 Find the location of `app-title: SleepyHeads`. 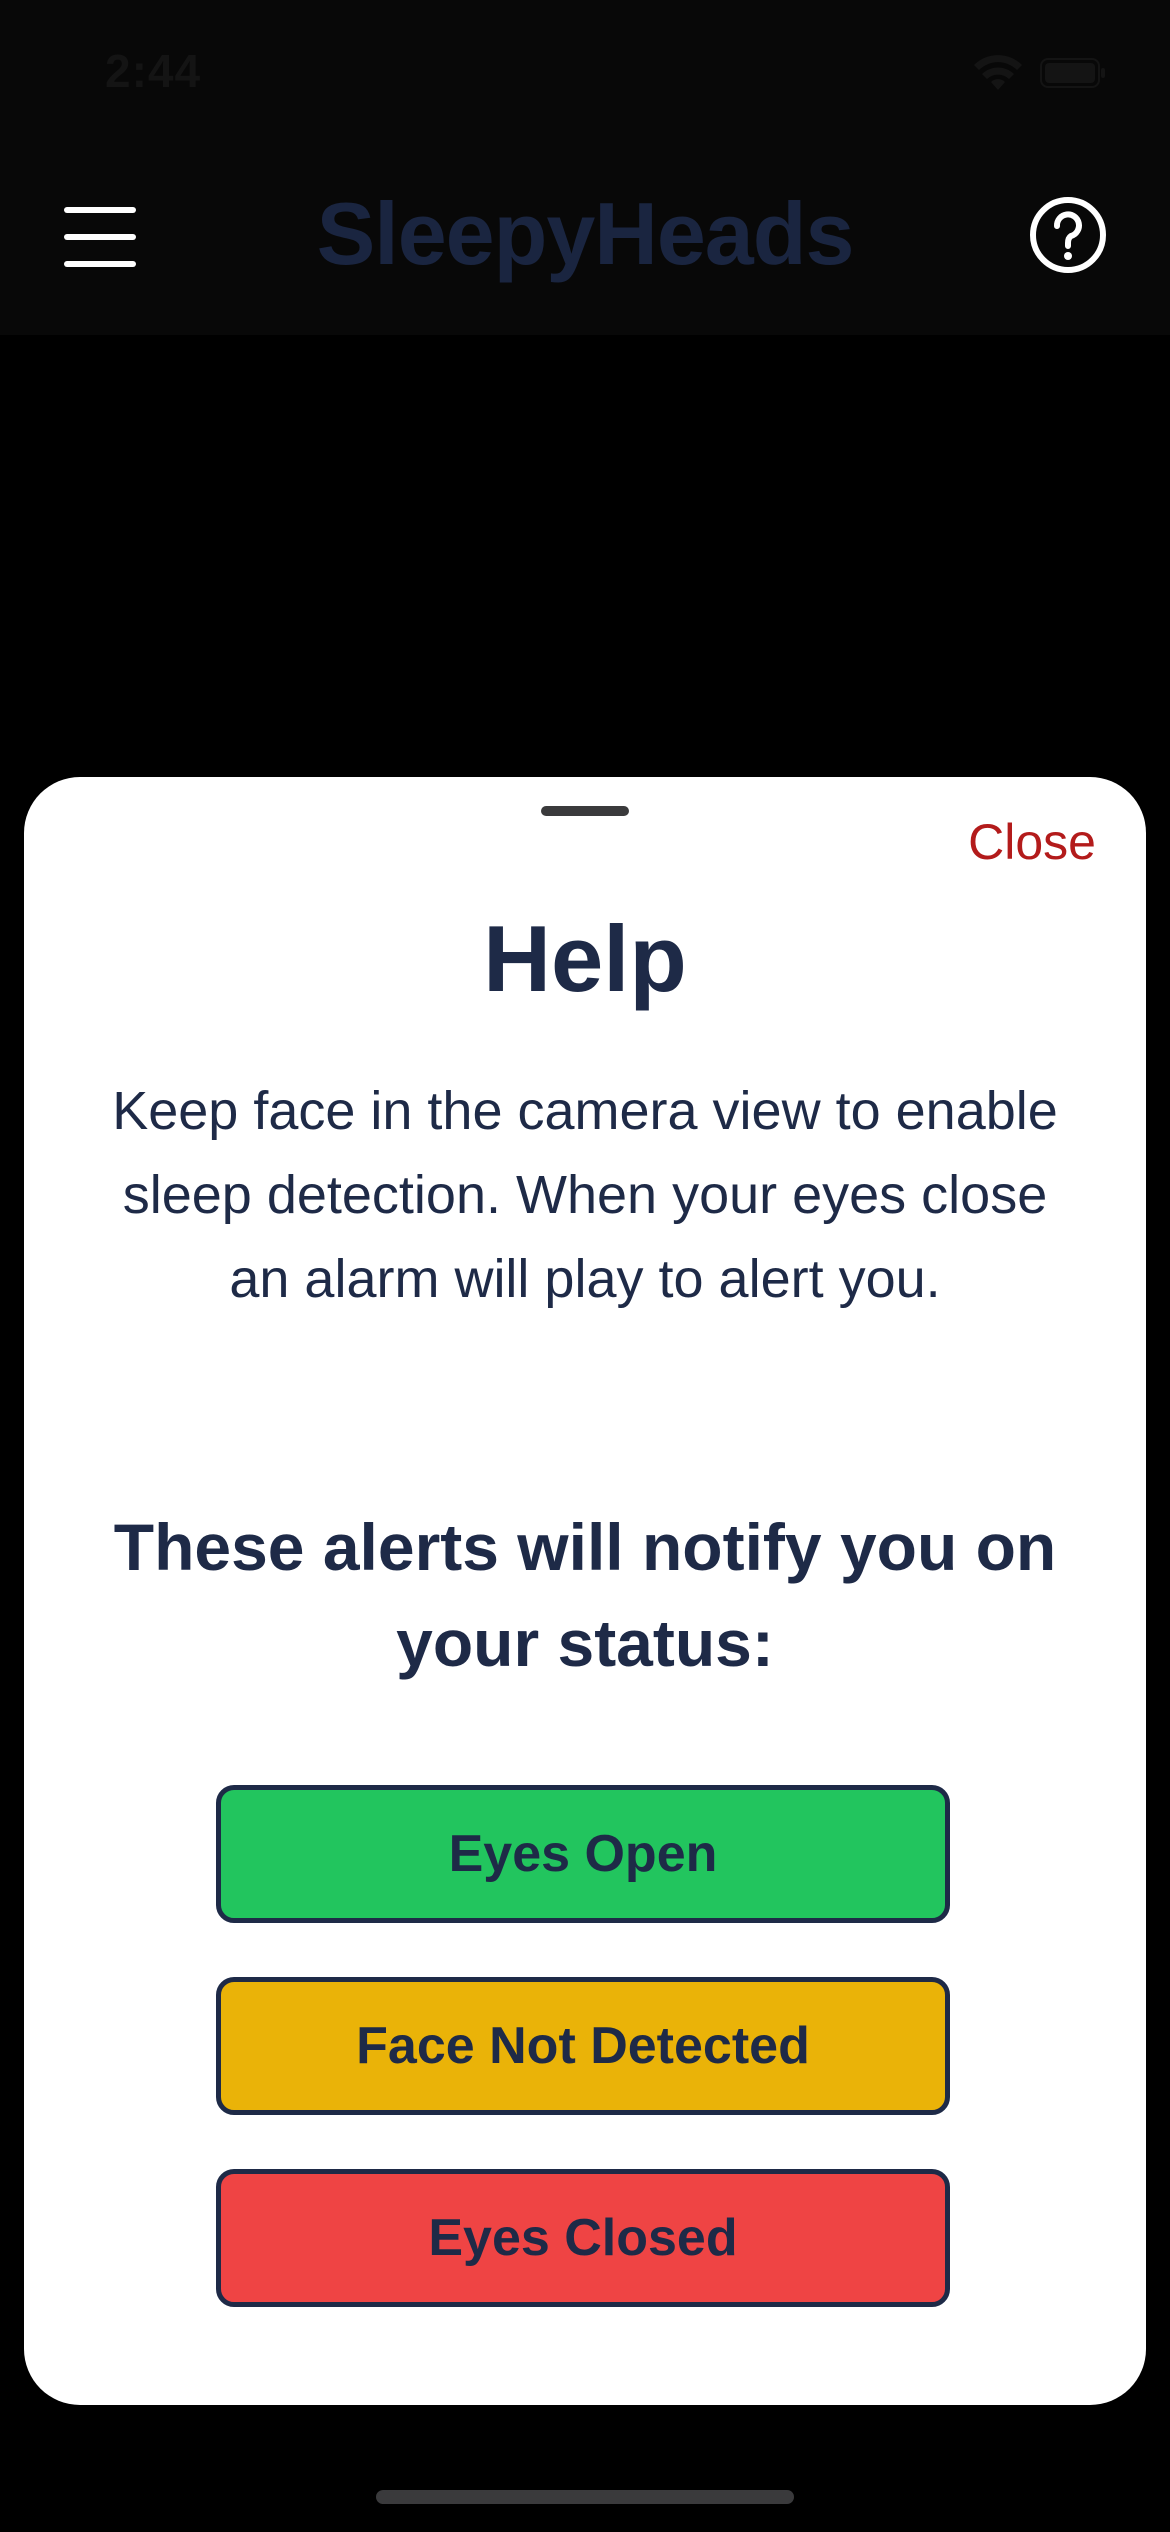

app-title: SleepyHeads is located at coordinates (585, 233).